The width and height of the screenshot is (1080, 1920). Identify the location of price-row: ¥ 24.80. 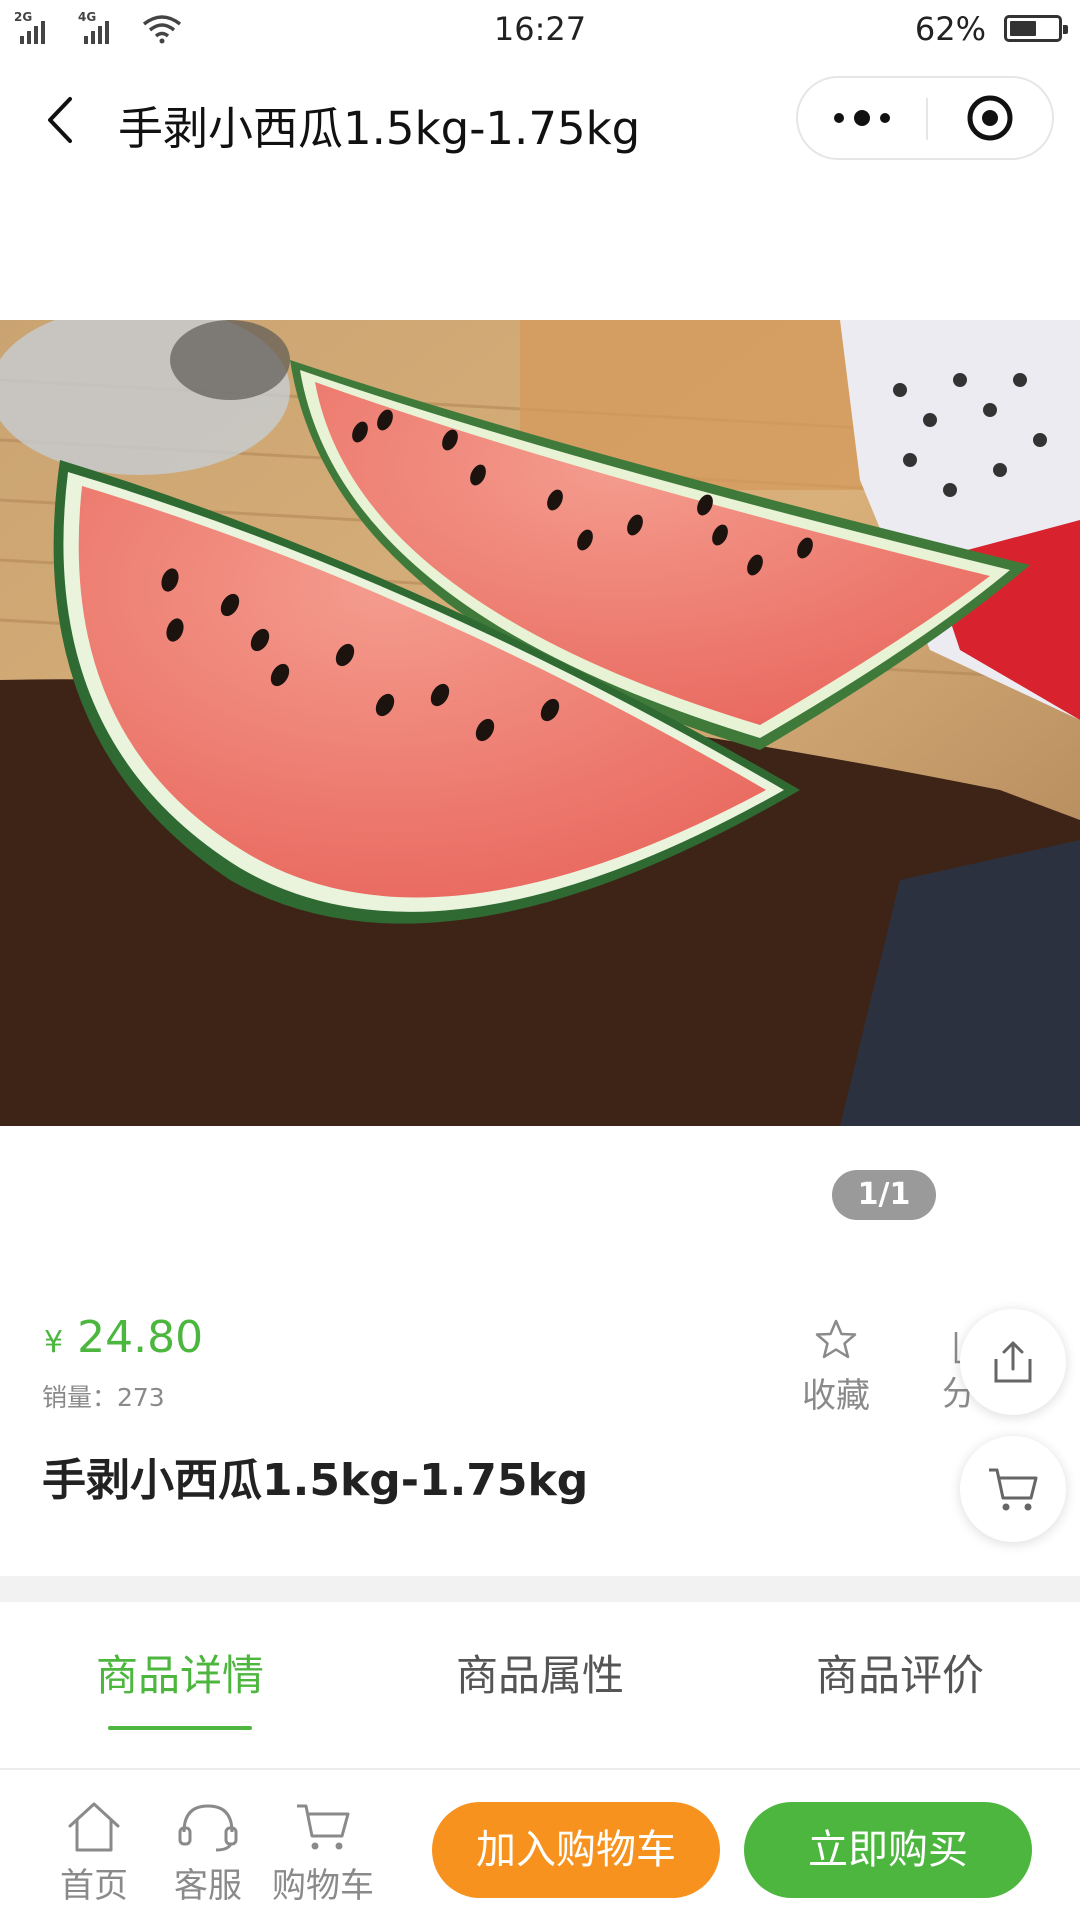
(123, 1337).